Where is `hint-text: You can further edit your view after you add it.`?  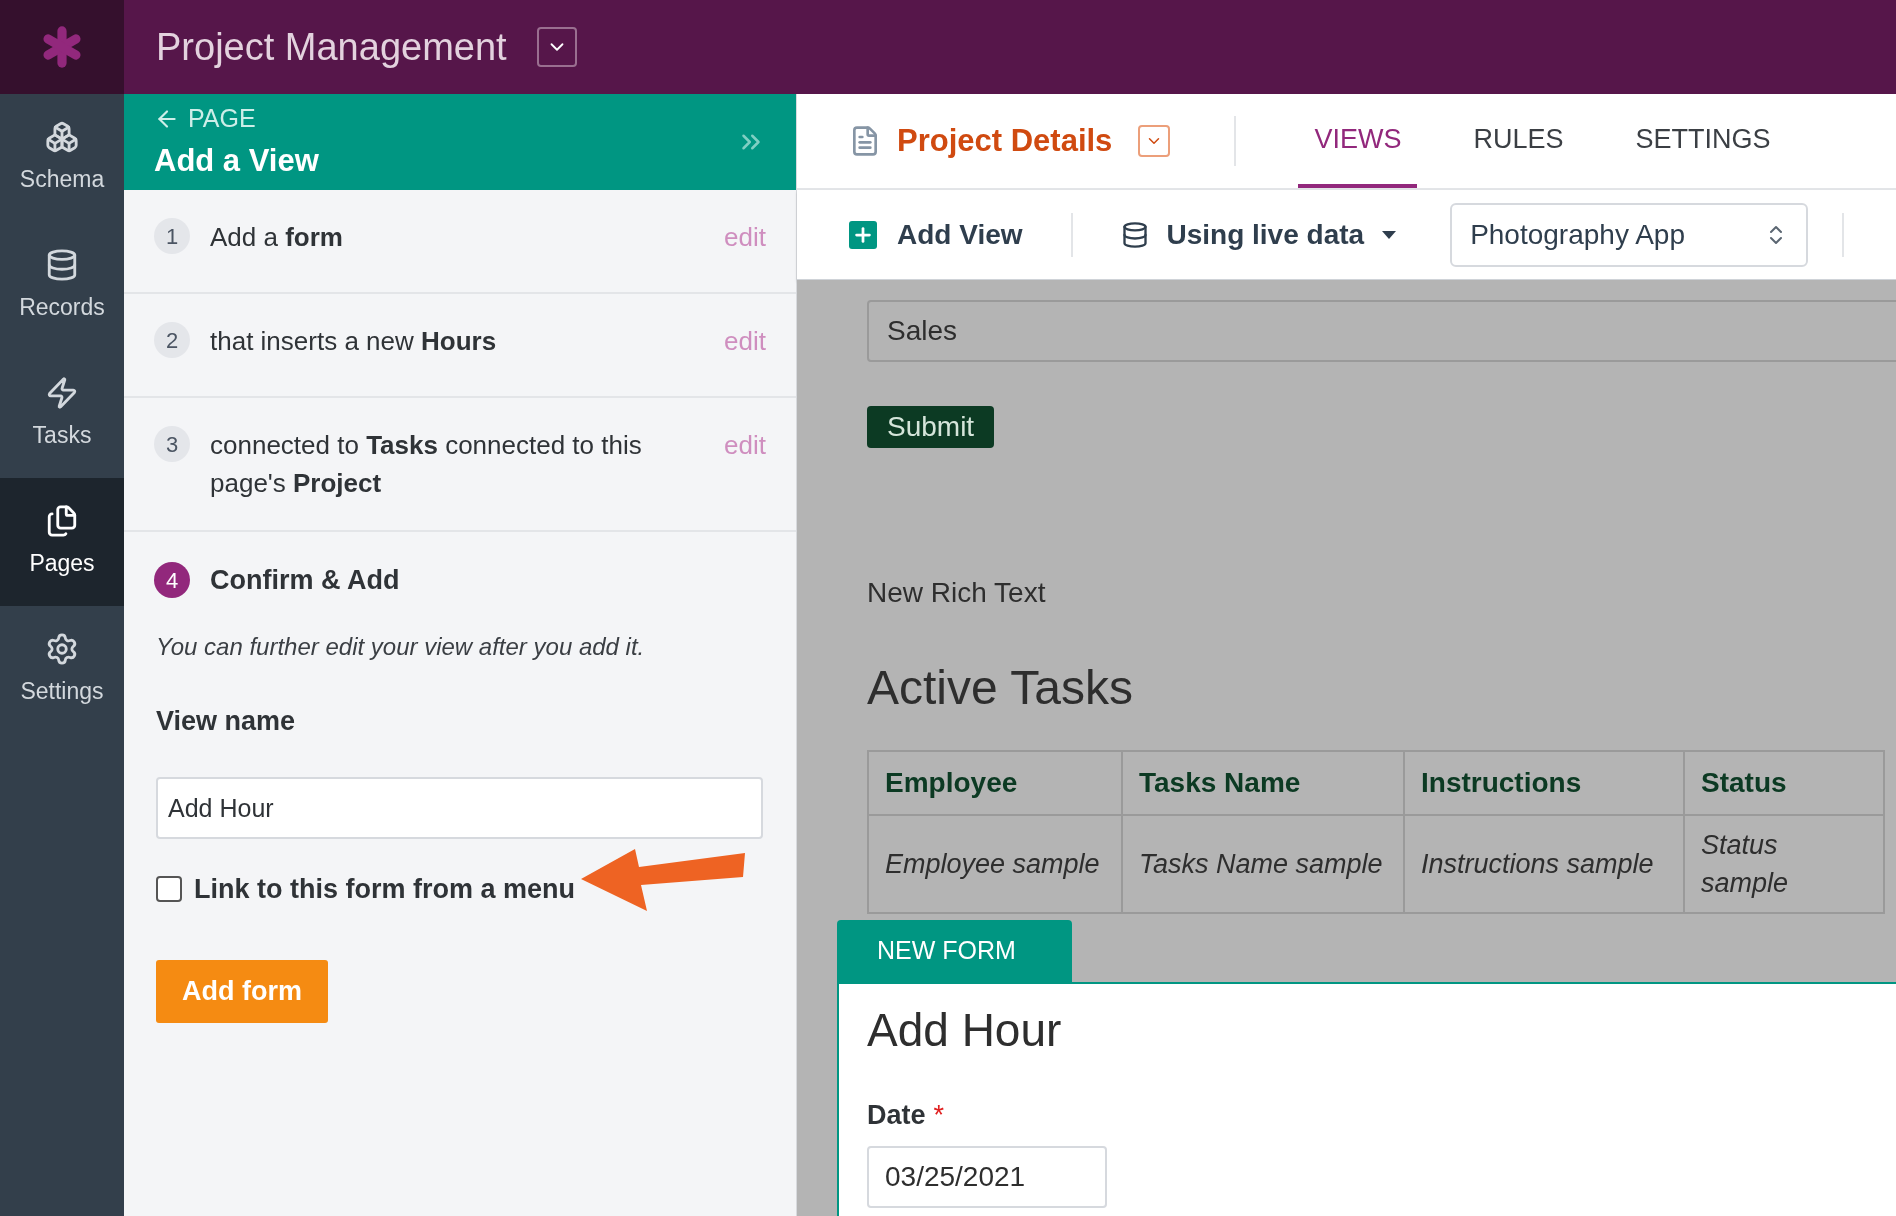 hint-text: You can further edit your view after you add it. is located at coordinates (401, 646).